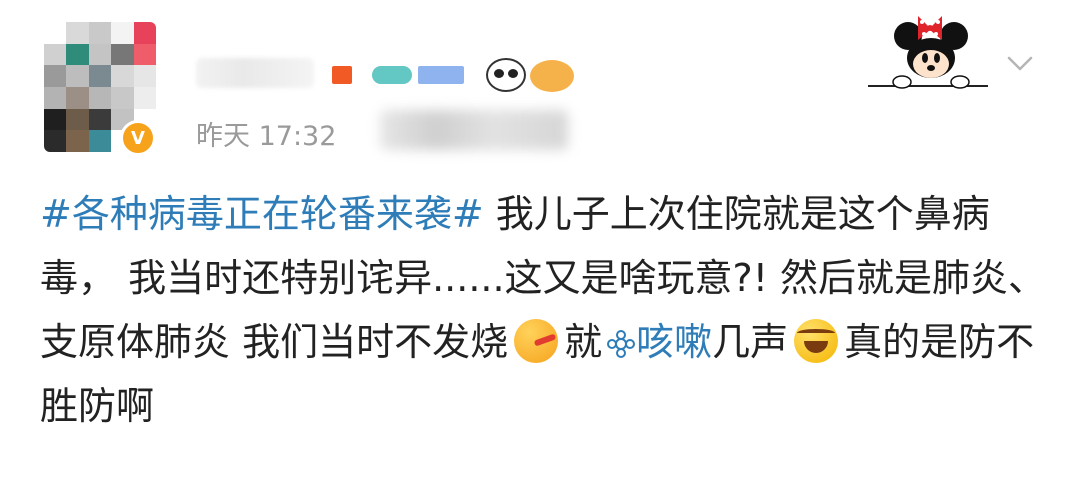 The height and width of the screenshot is (479, 1080). What do you see at coordinates (674, 342) in the screenshot?
I see `keyword-link-label: 咳嗽` at bounding box center [674, 342].